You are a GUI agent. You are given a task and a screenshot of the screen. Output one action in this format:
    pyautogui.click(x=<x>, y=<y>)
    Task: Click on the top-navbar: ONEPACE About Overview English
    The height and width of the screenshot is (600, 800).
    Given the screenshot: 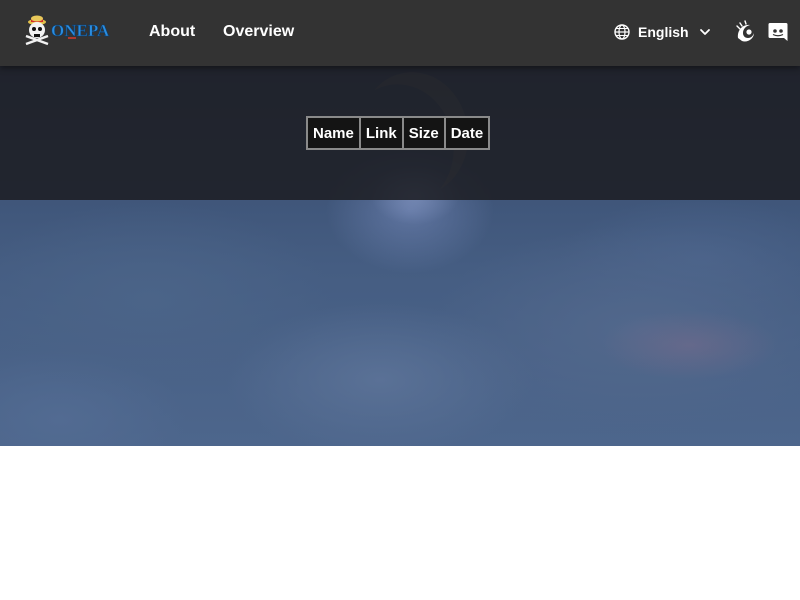 What is the action you would take?
    pyautogui.click(x=400, y=33)
    